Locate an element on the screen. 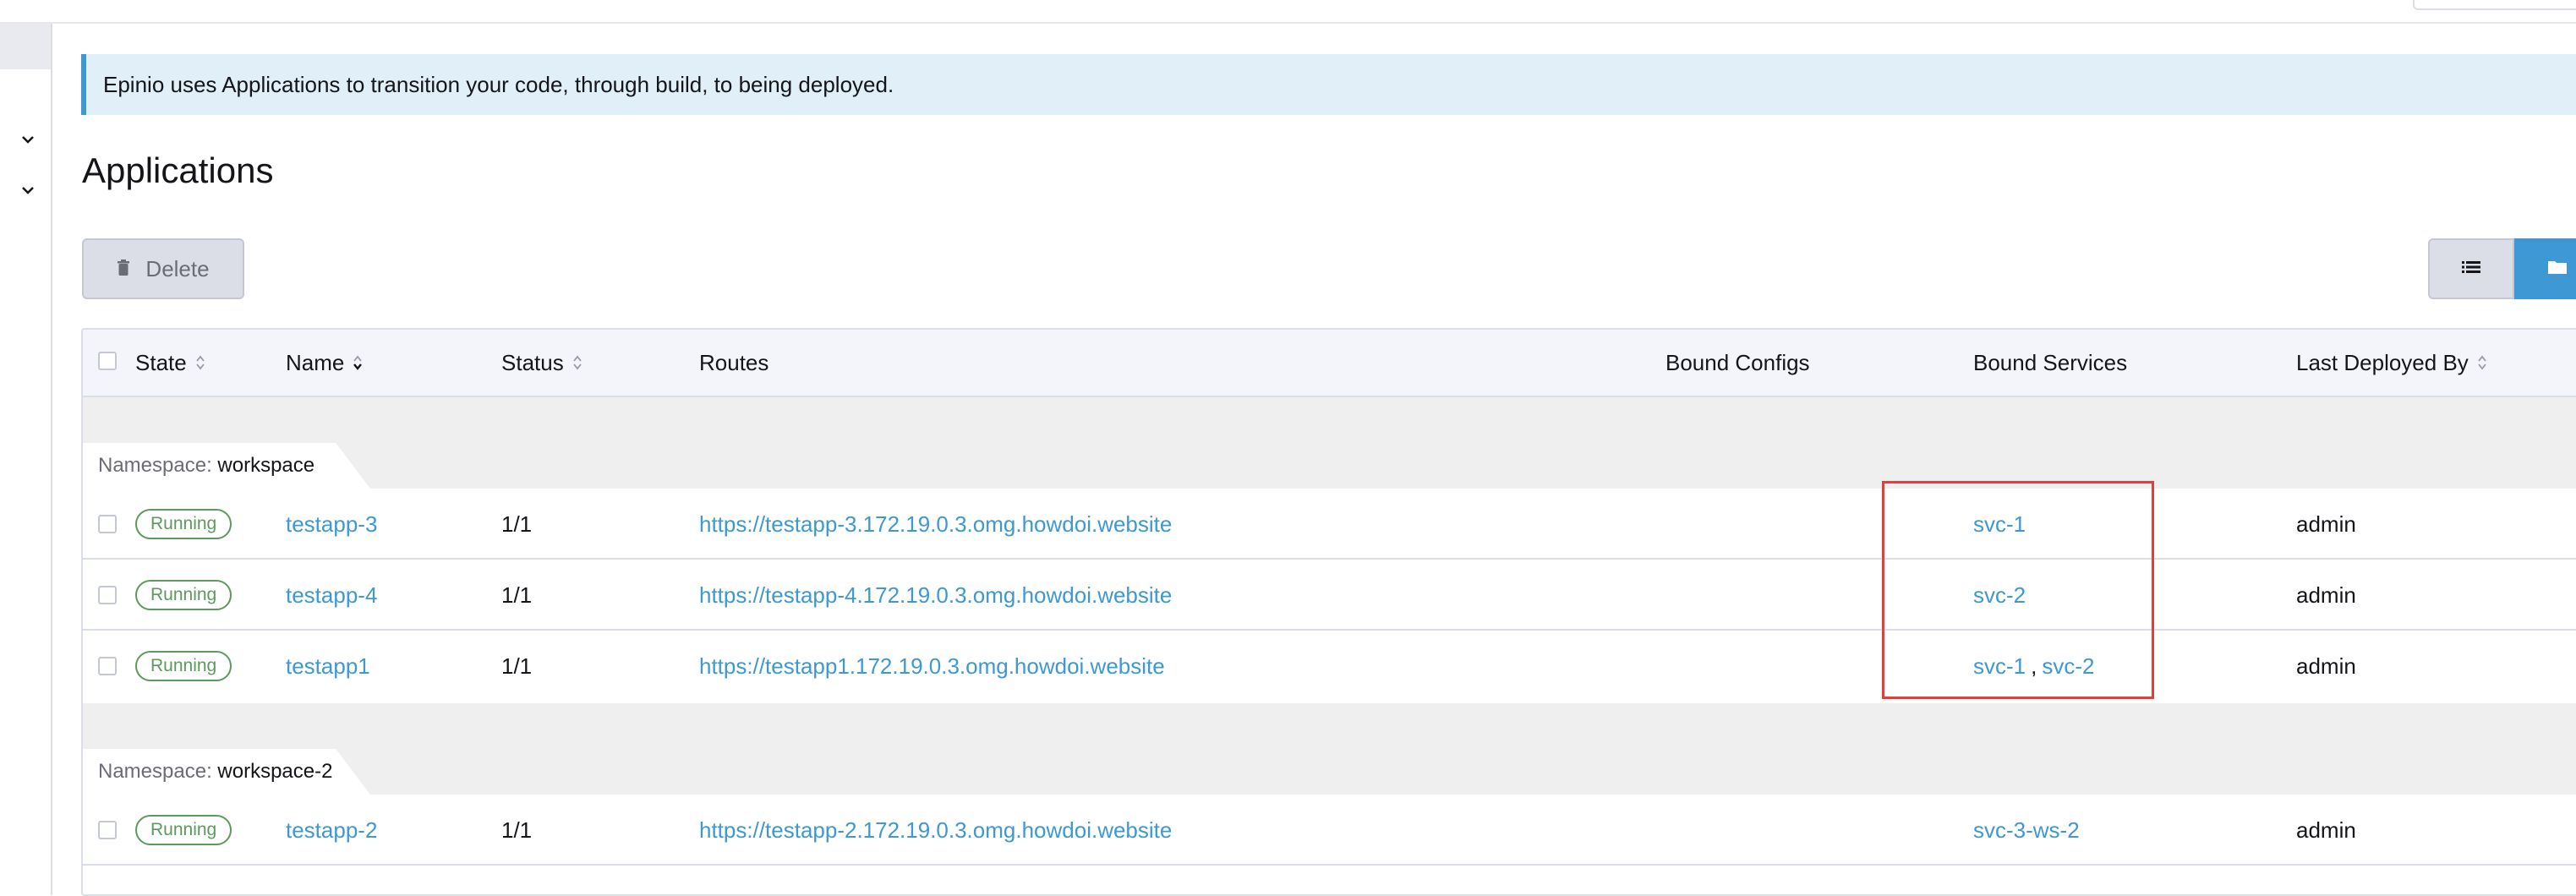 Image resolution: width=2576 pixels, height=896 pixels. column-header-label: Name is located at coordinates (315, 362).